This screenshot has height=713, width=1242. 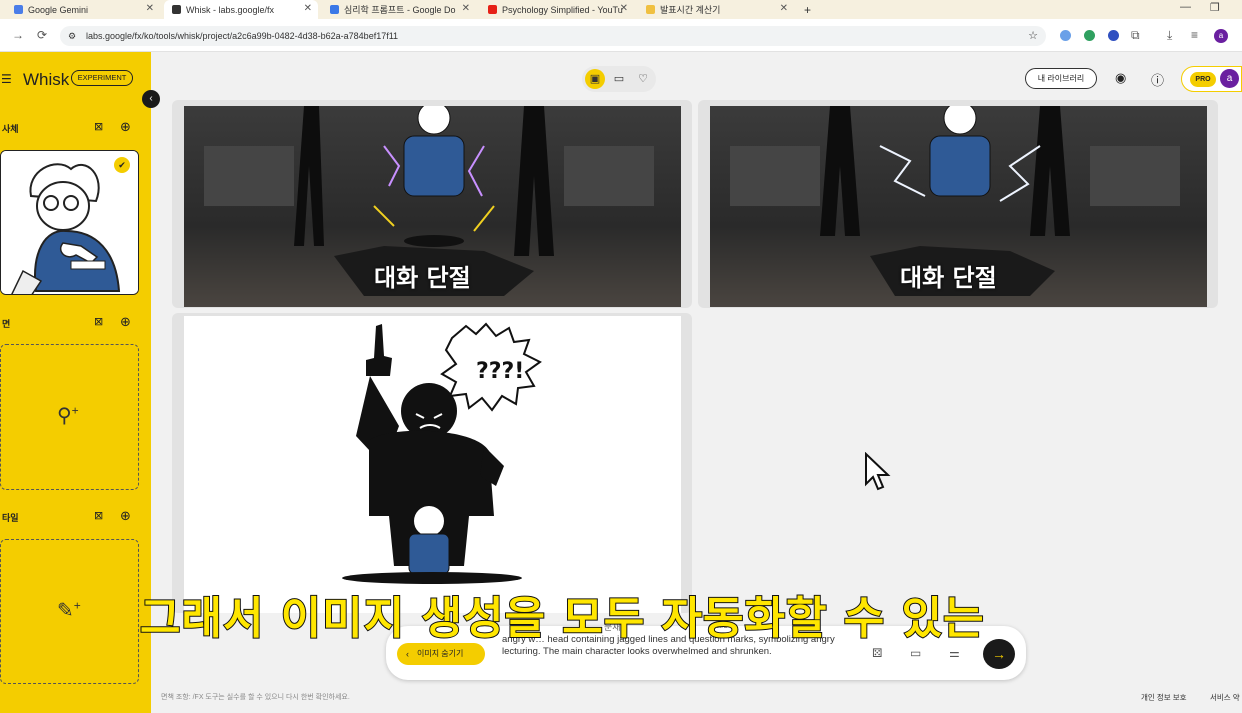 What do you see at coordinates (999, 654) in the screenshot?
I see `submit-arrow-button: →` at bounding box center [999, 654].